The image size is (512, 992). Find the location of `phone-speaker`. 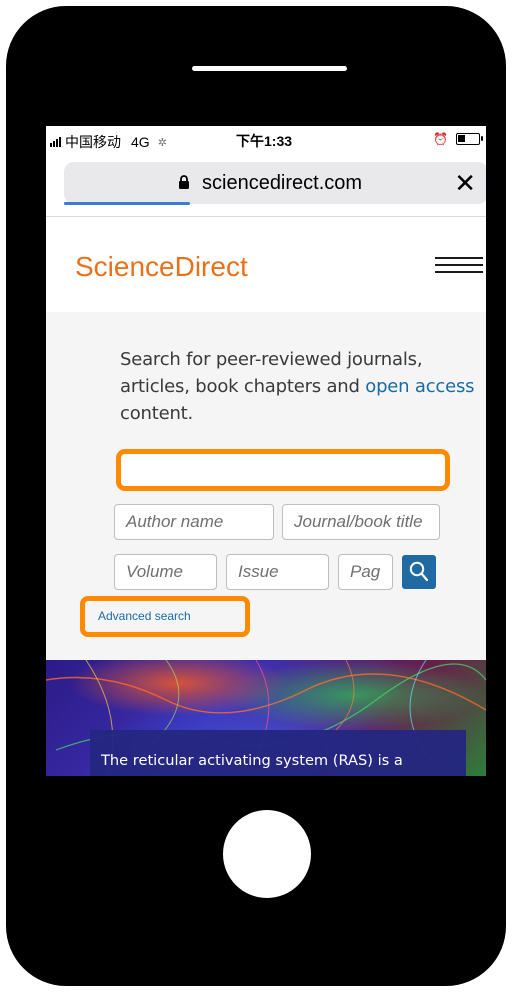

phone-speaker is located at coordinates (269, 68).